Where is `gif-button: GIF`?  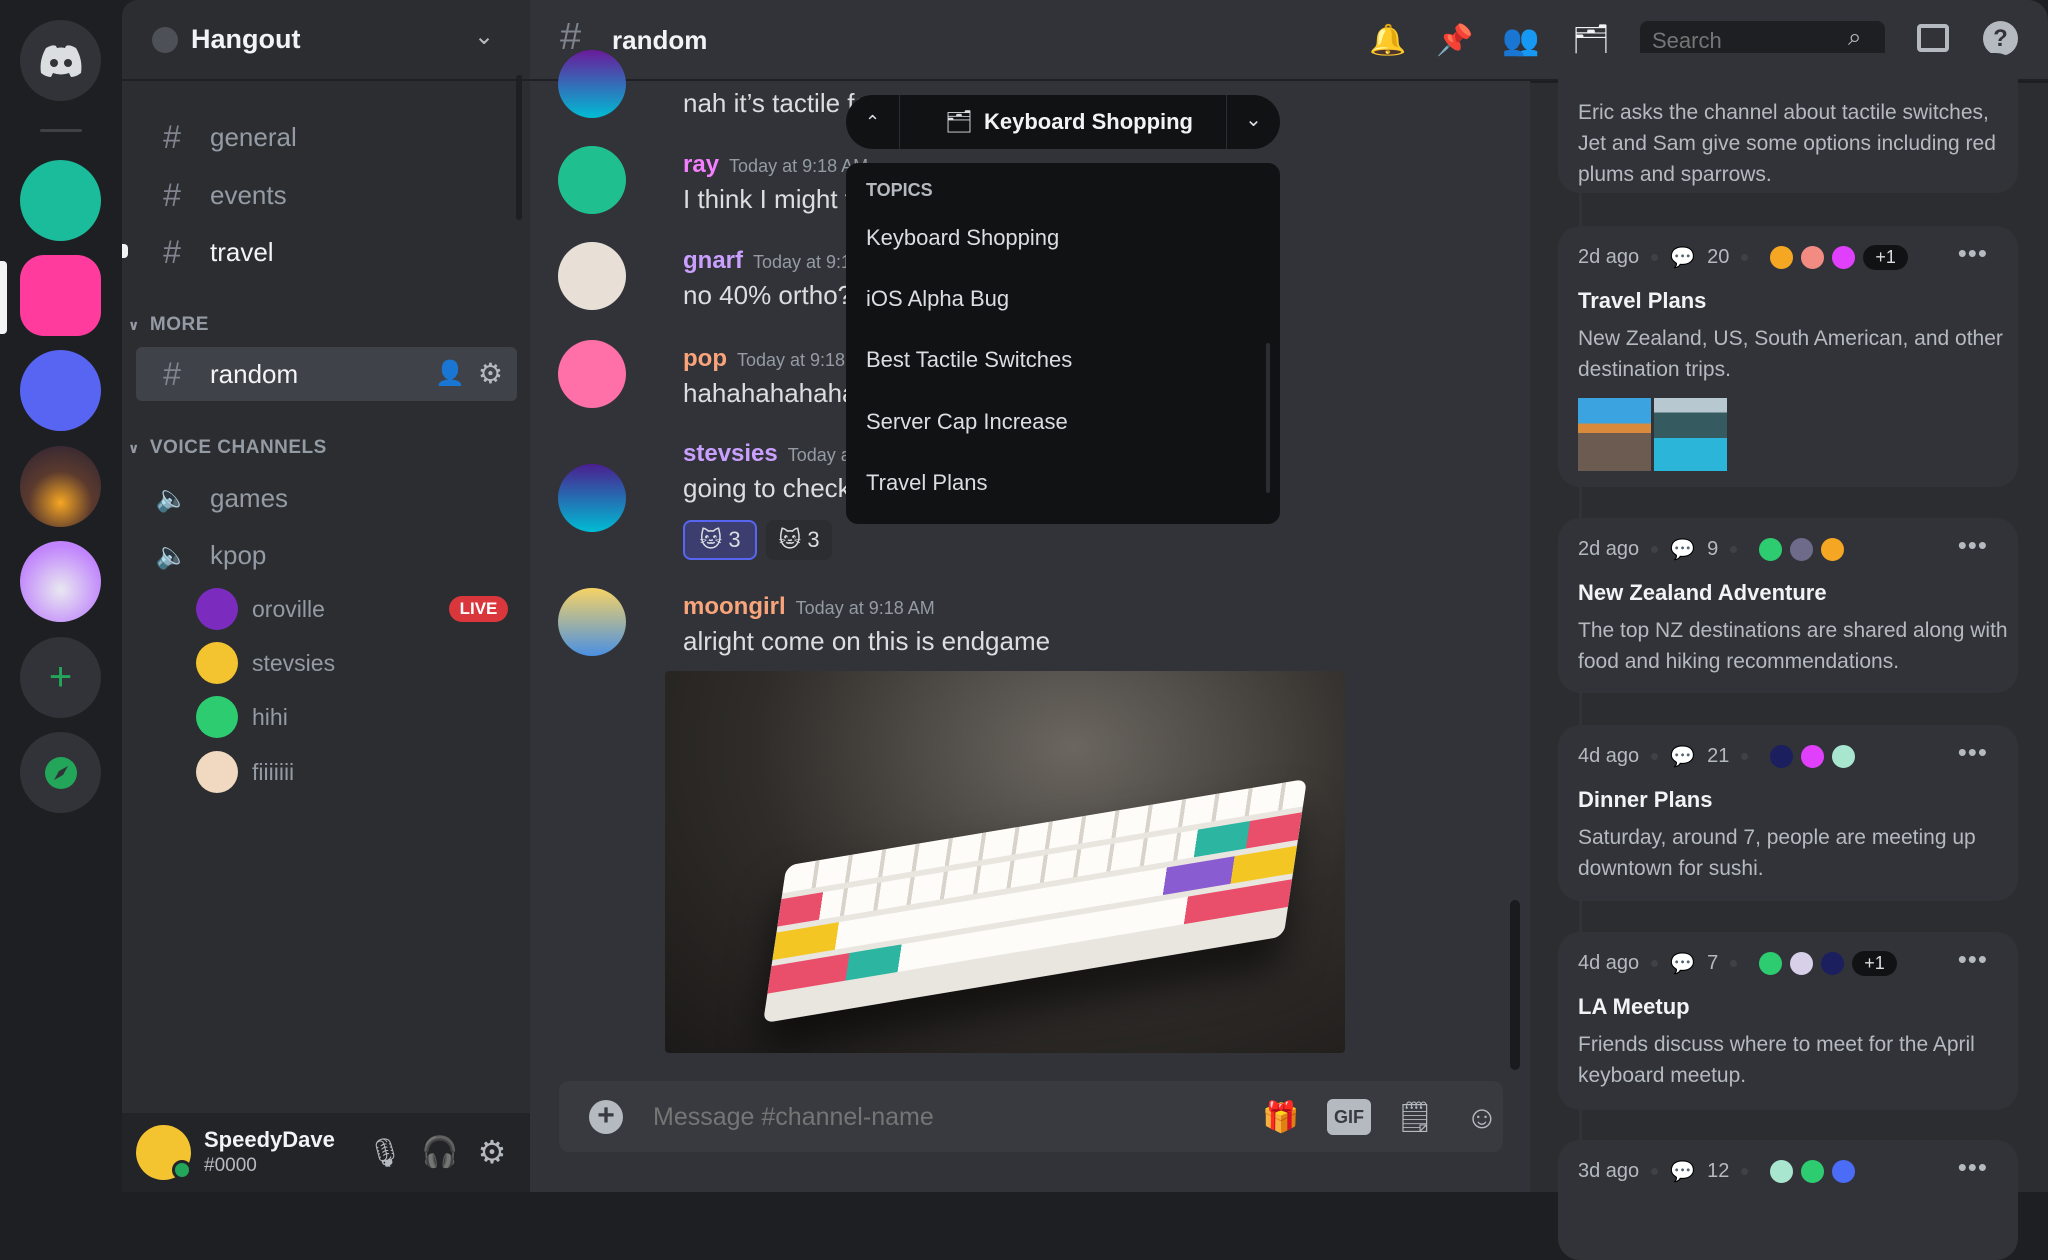
gif-button: GIF is located at coordinates (1349, 1117).